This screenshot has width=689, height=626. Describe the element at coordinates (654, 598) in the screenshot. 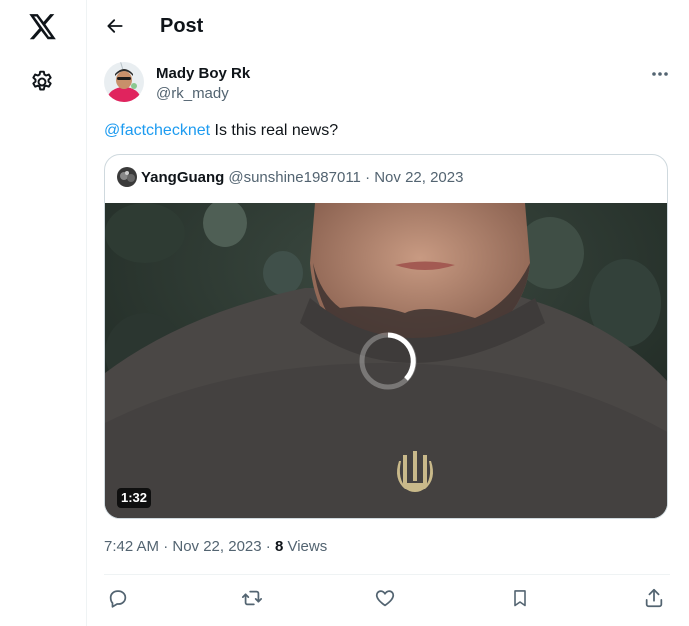

I see `share-icon` at that location.